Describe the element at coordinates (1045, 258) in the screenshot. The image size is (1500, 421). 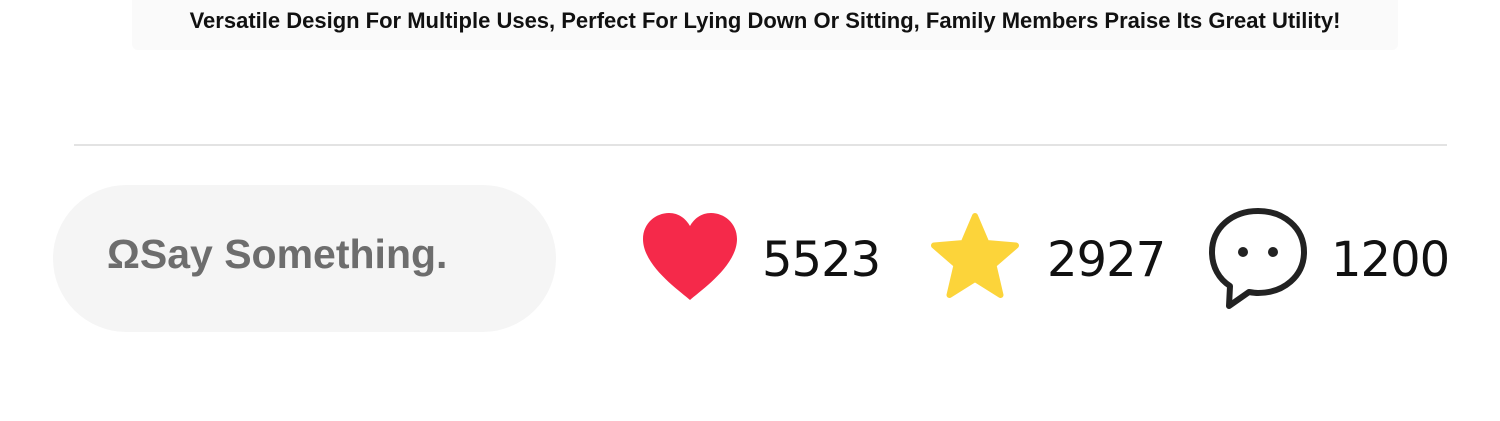
I see `favorite-button: 2927` at that location.